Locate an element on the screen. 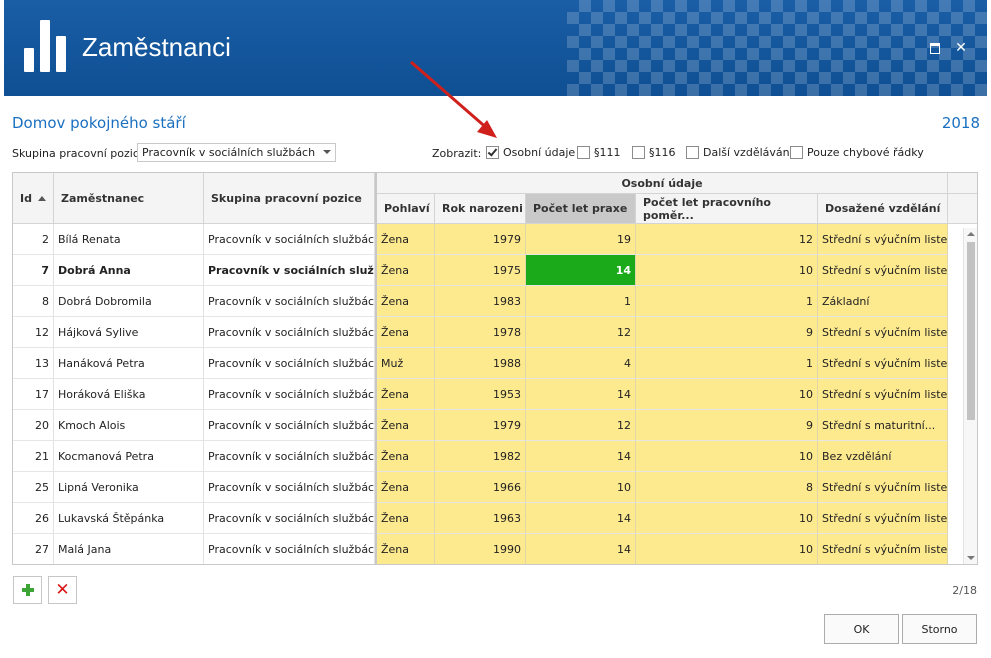 The width and height of the screenshot is (991, 658). cell-name: Horáková Eliška is located at coordinates (129, 394).